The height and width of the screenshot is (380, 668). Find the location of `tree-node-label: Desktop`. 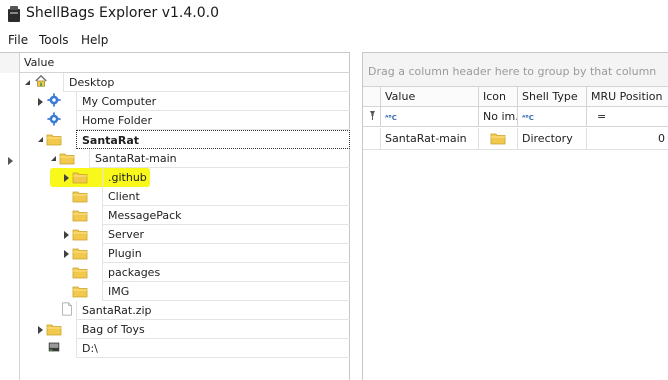

tree-node-label: Desktop is located at coordinates (92, 82).